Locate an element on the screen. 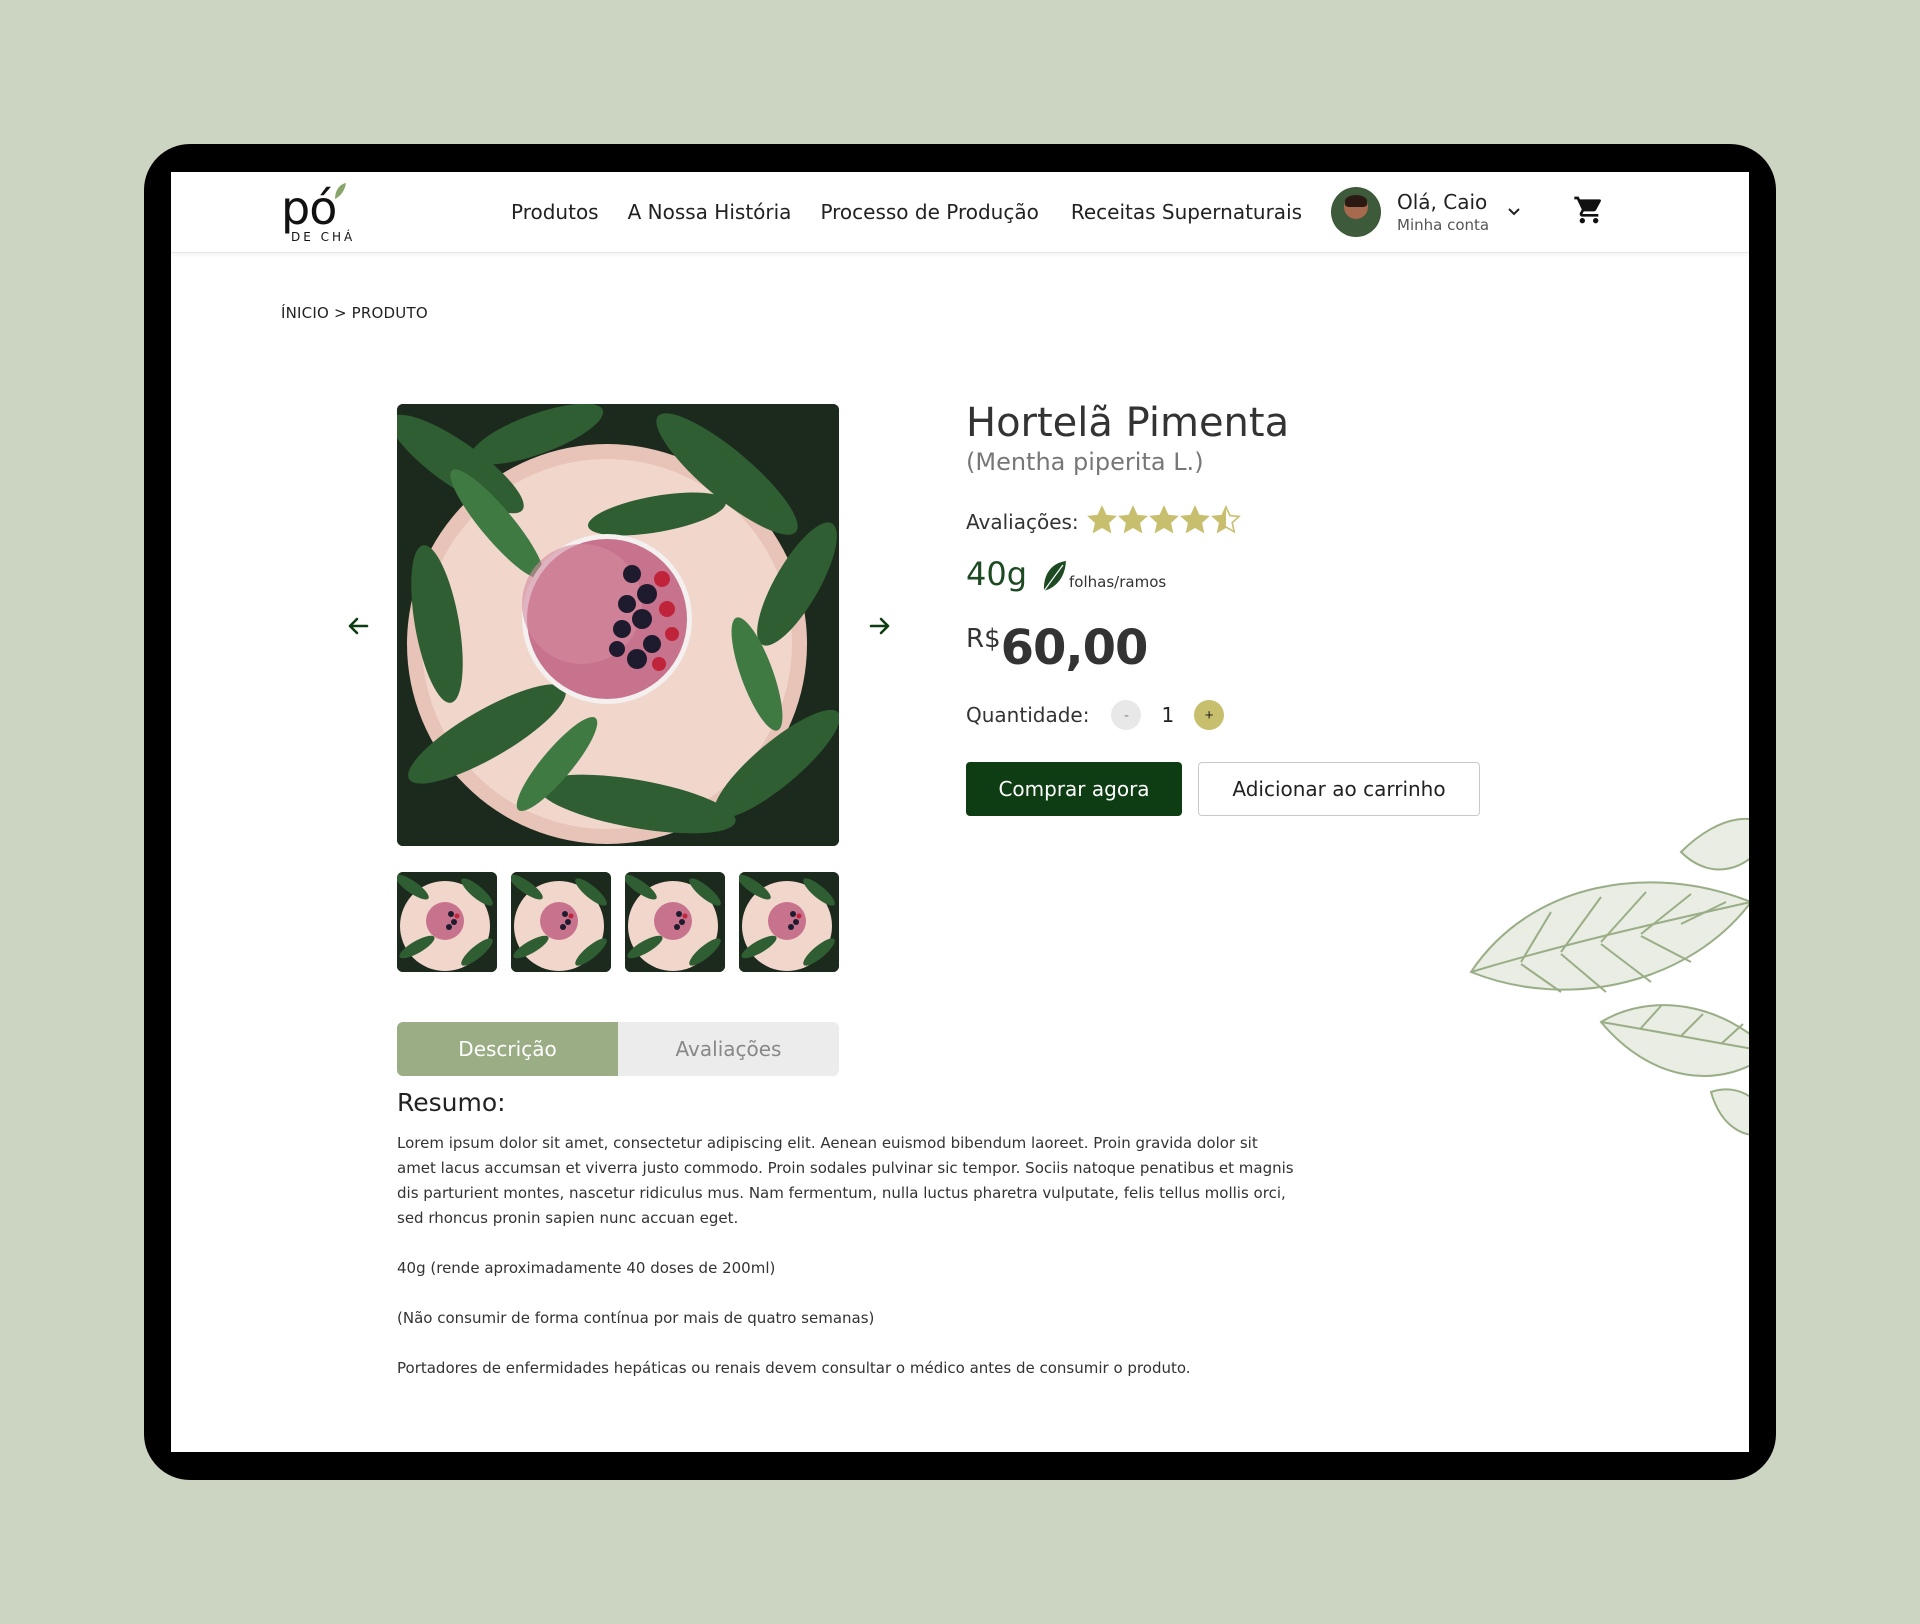 The width and height of the screenshot is (1920, 1624). quantity-label: Quantidade: is located at coordinates (1028, 715).